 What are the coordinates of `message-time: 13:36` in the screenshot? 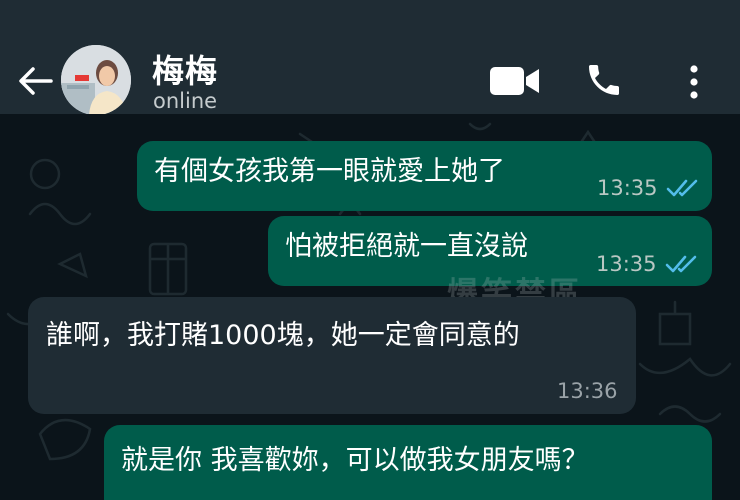 It's located at (587, 391).